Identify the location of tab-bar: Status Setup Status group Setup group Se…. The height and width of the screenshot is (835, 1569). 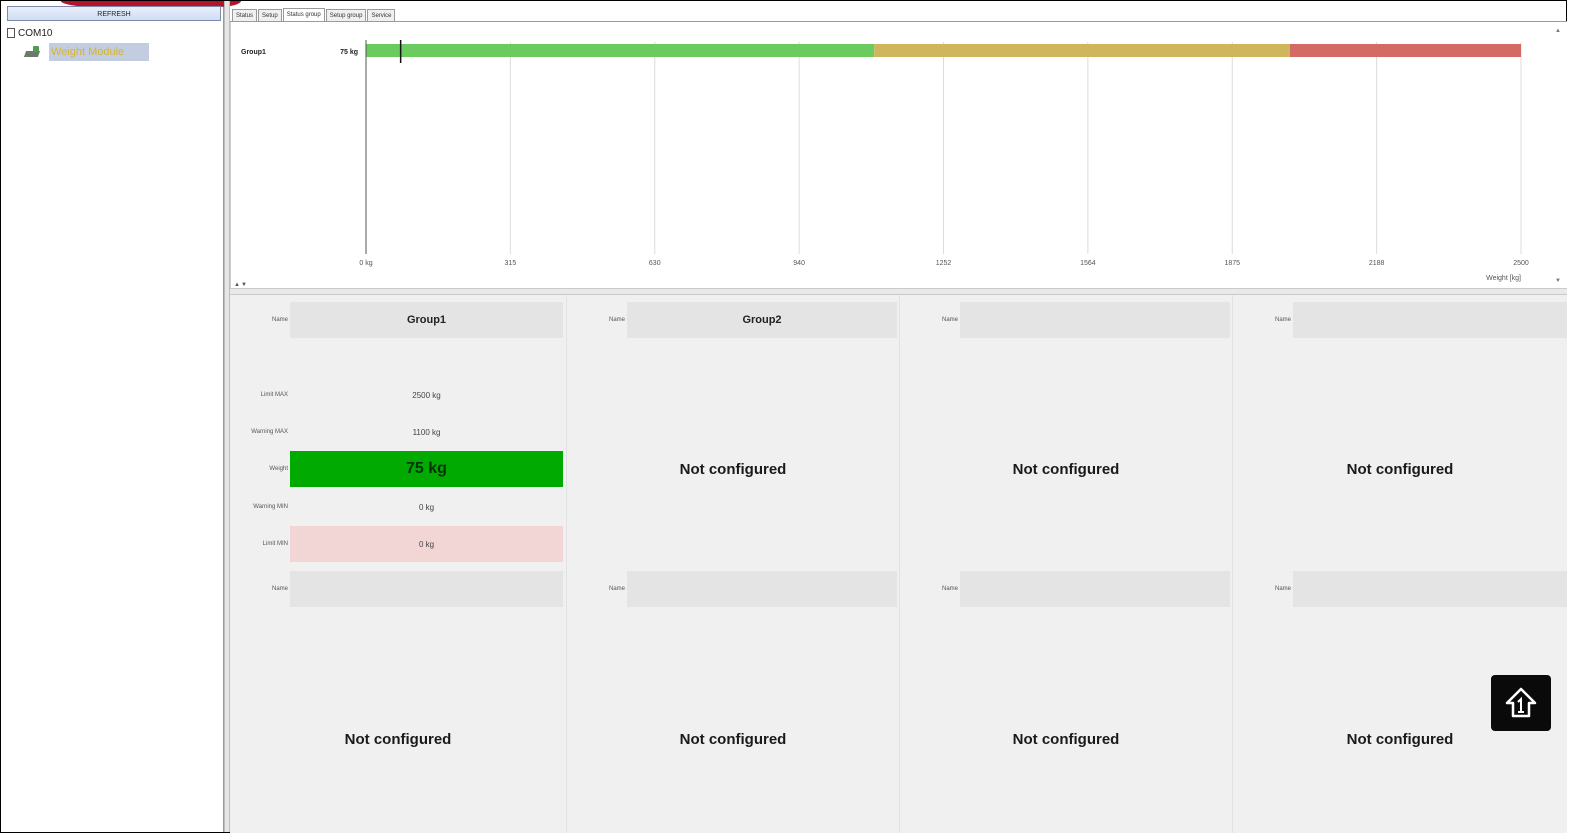
(314, 14).